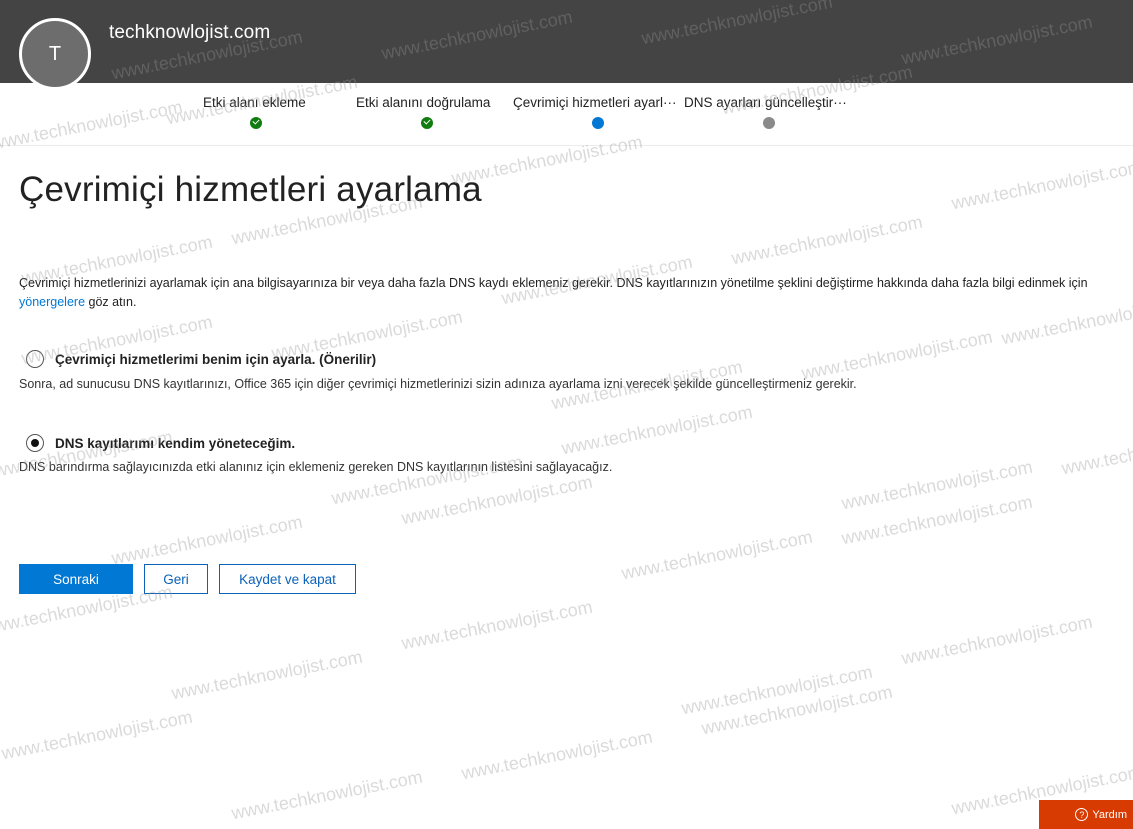 The height and width of the screenshot is (829, 1133). I want to click on avatar: T, so click(55, 54).